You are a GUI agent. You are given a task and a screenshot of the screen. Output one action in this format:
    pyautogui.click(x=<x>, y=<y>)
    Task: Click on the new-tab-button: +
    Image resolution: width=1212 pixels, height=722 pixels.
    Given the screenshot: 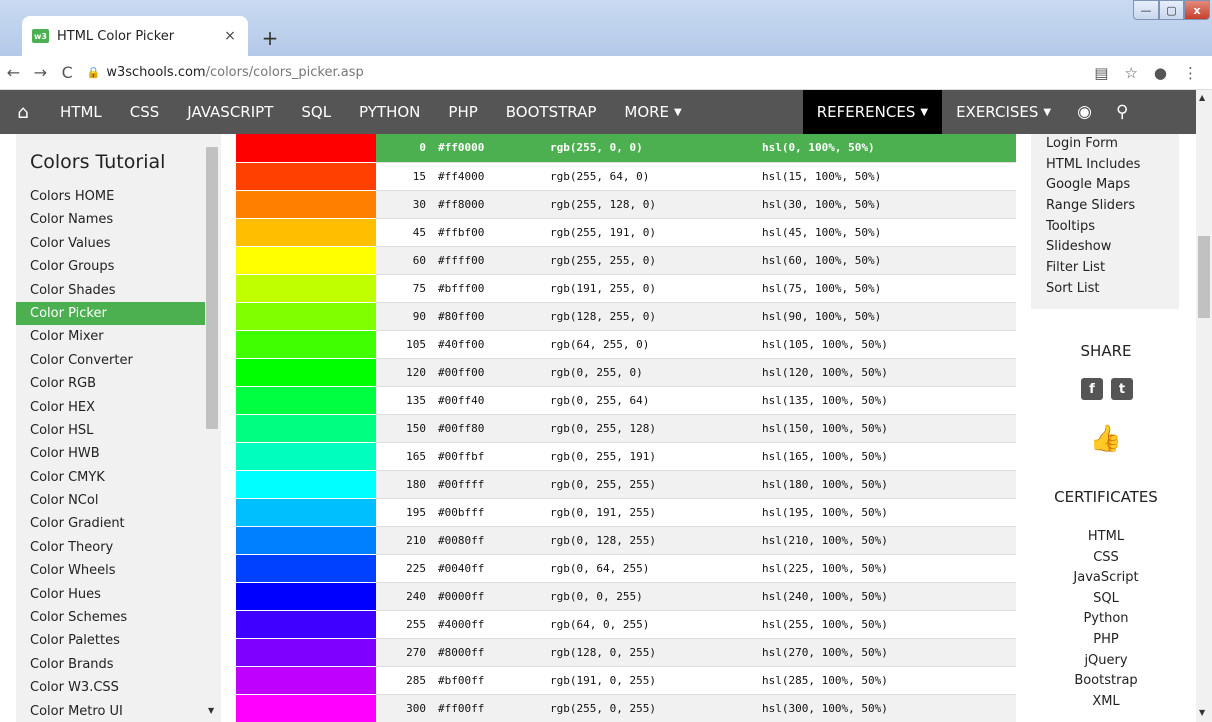 What is the action you would take?
    pyautogui.click(x=270, y=38)
    